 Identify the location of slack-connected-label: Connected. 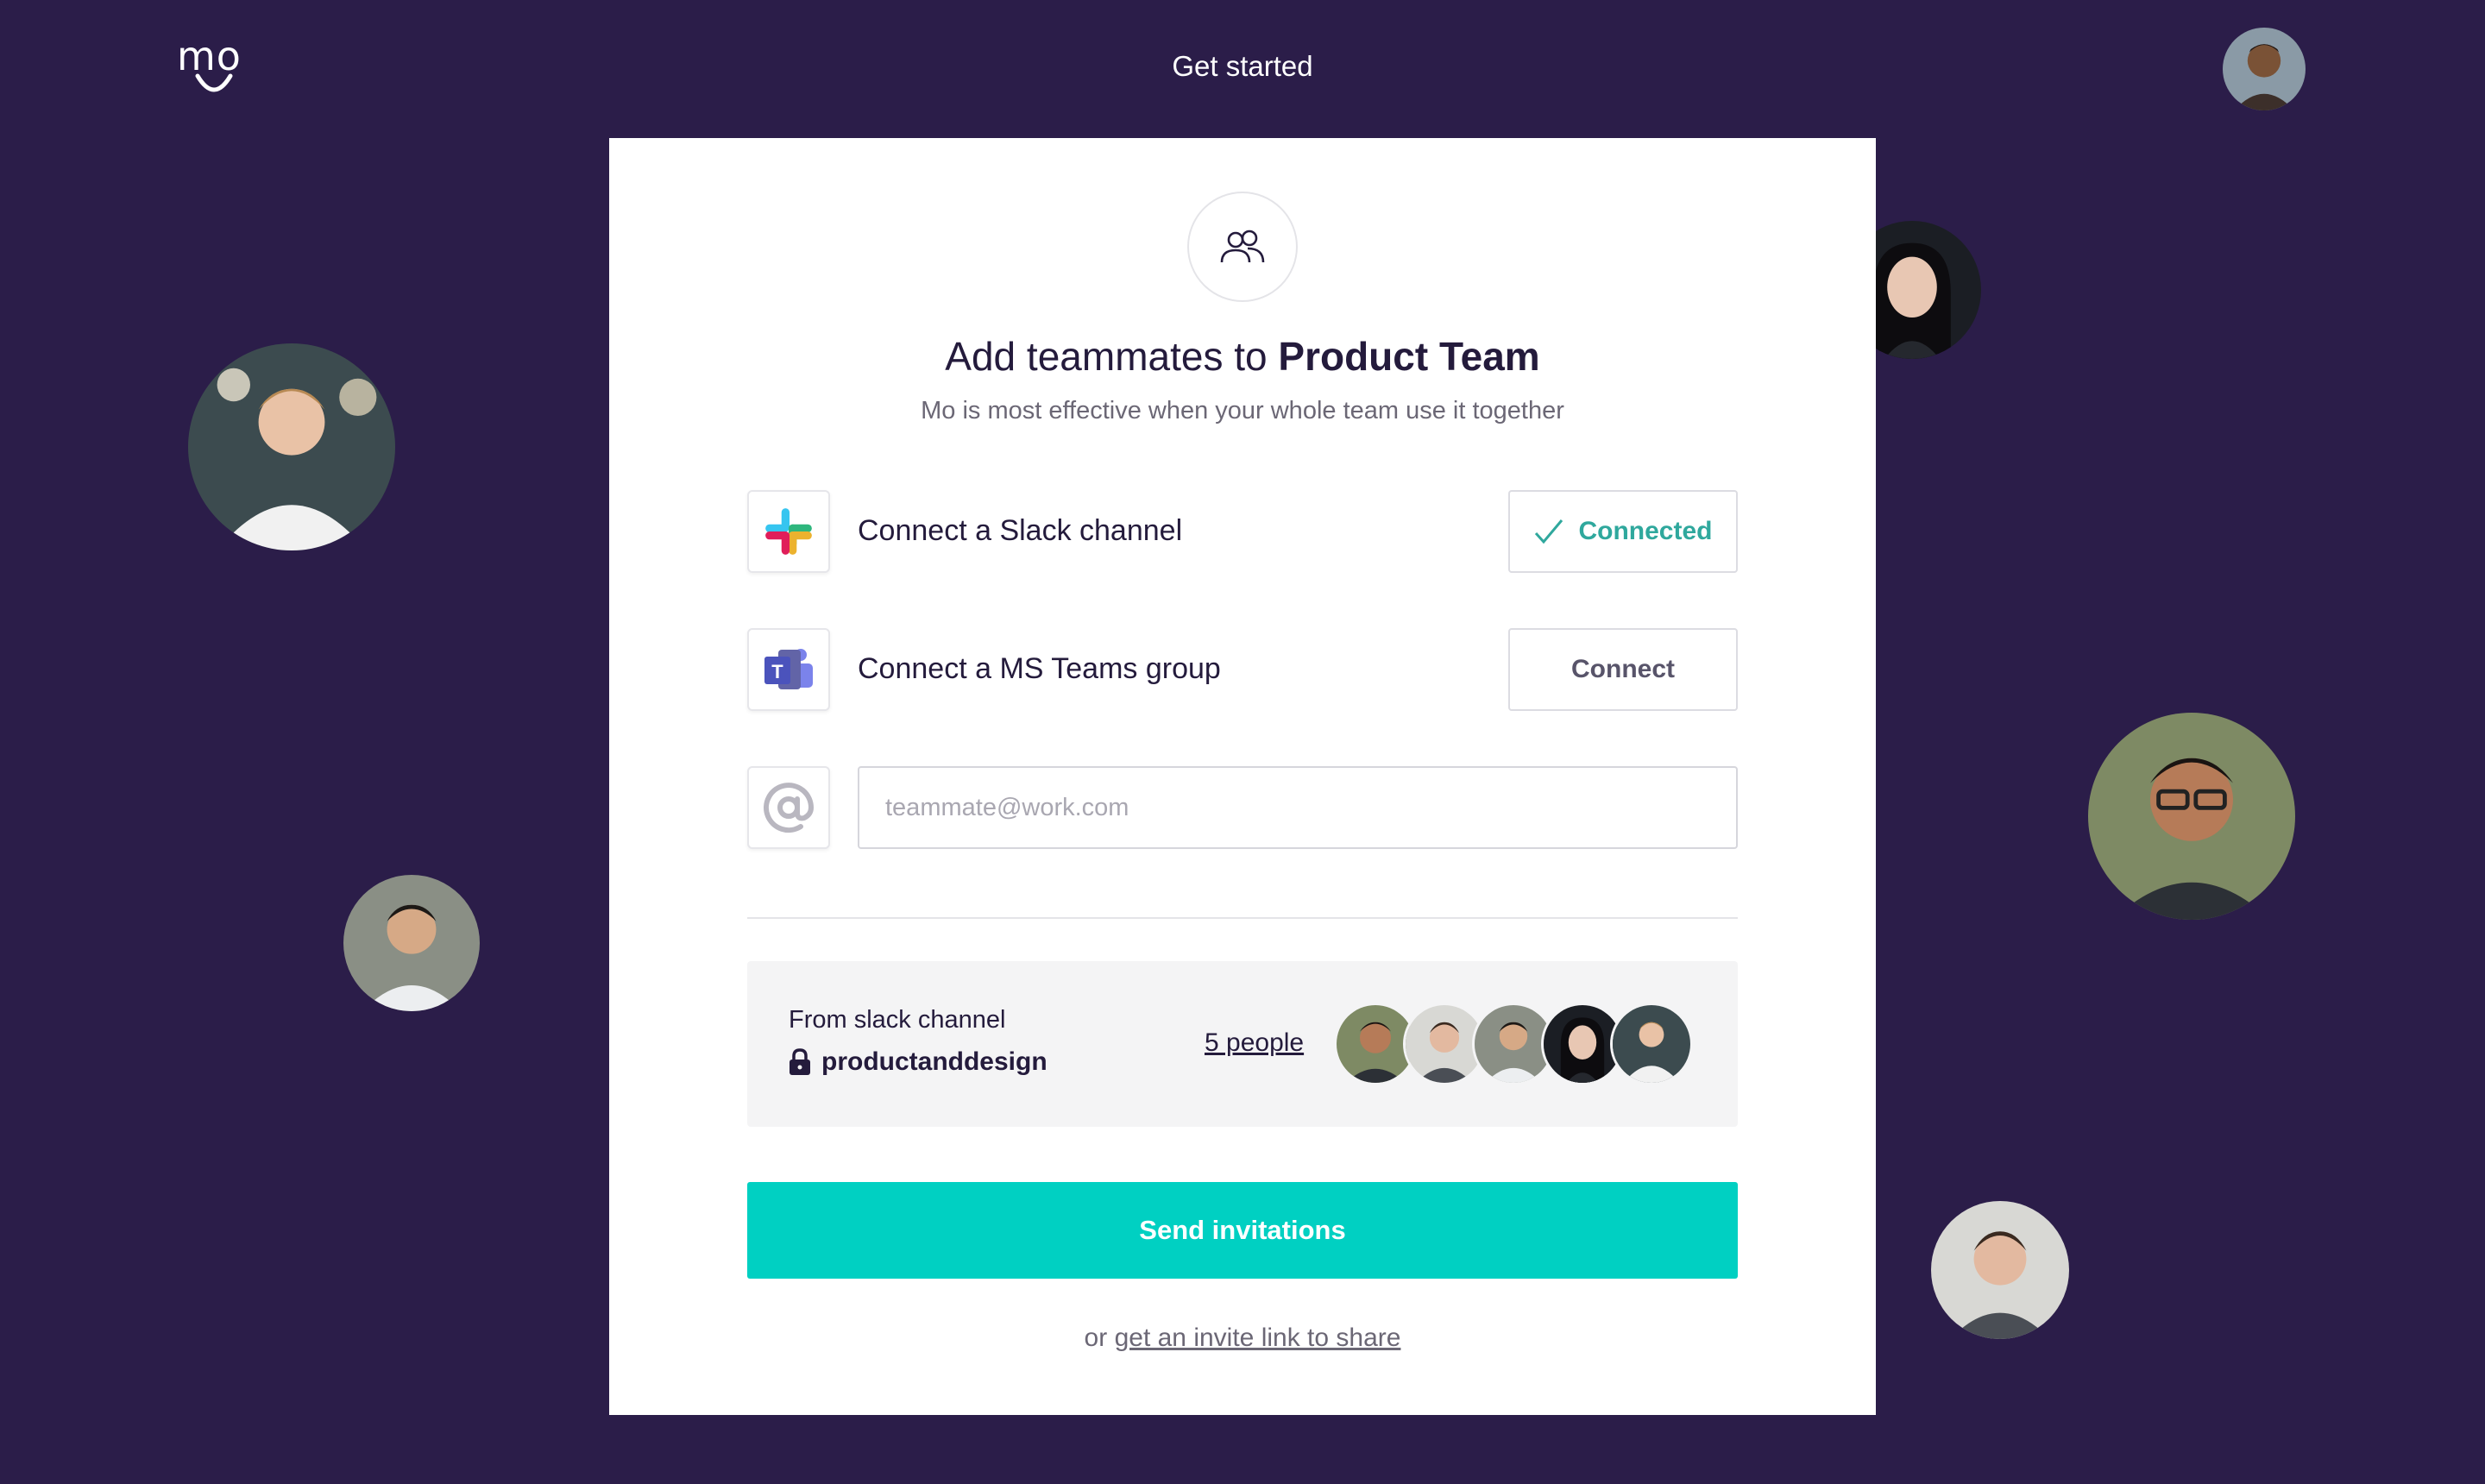
(1645, 531).